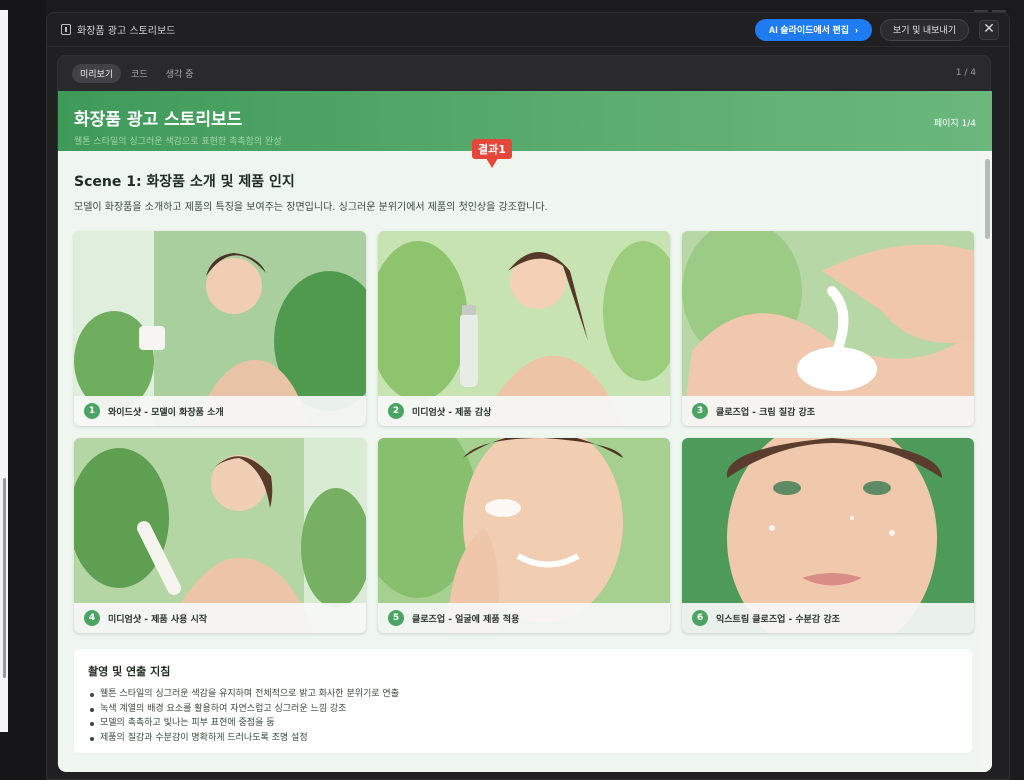  What do you see at coordinates (523, 709) in the screenshot?
I see `guide-item: 녹색 계열의 배경 요소를 활용하여 자연스럽고 싱그러운 느낌 강조` at bounding box center [523, 709].